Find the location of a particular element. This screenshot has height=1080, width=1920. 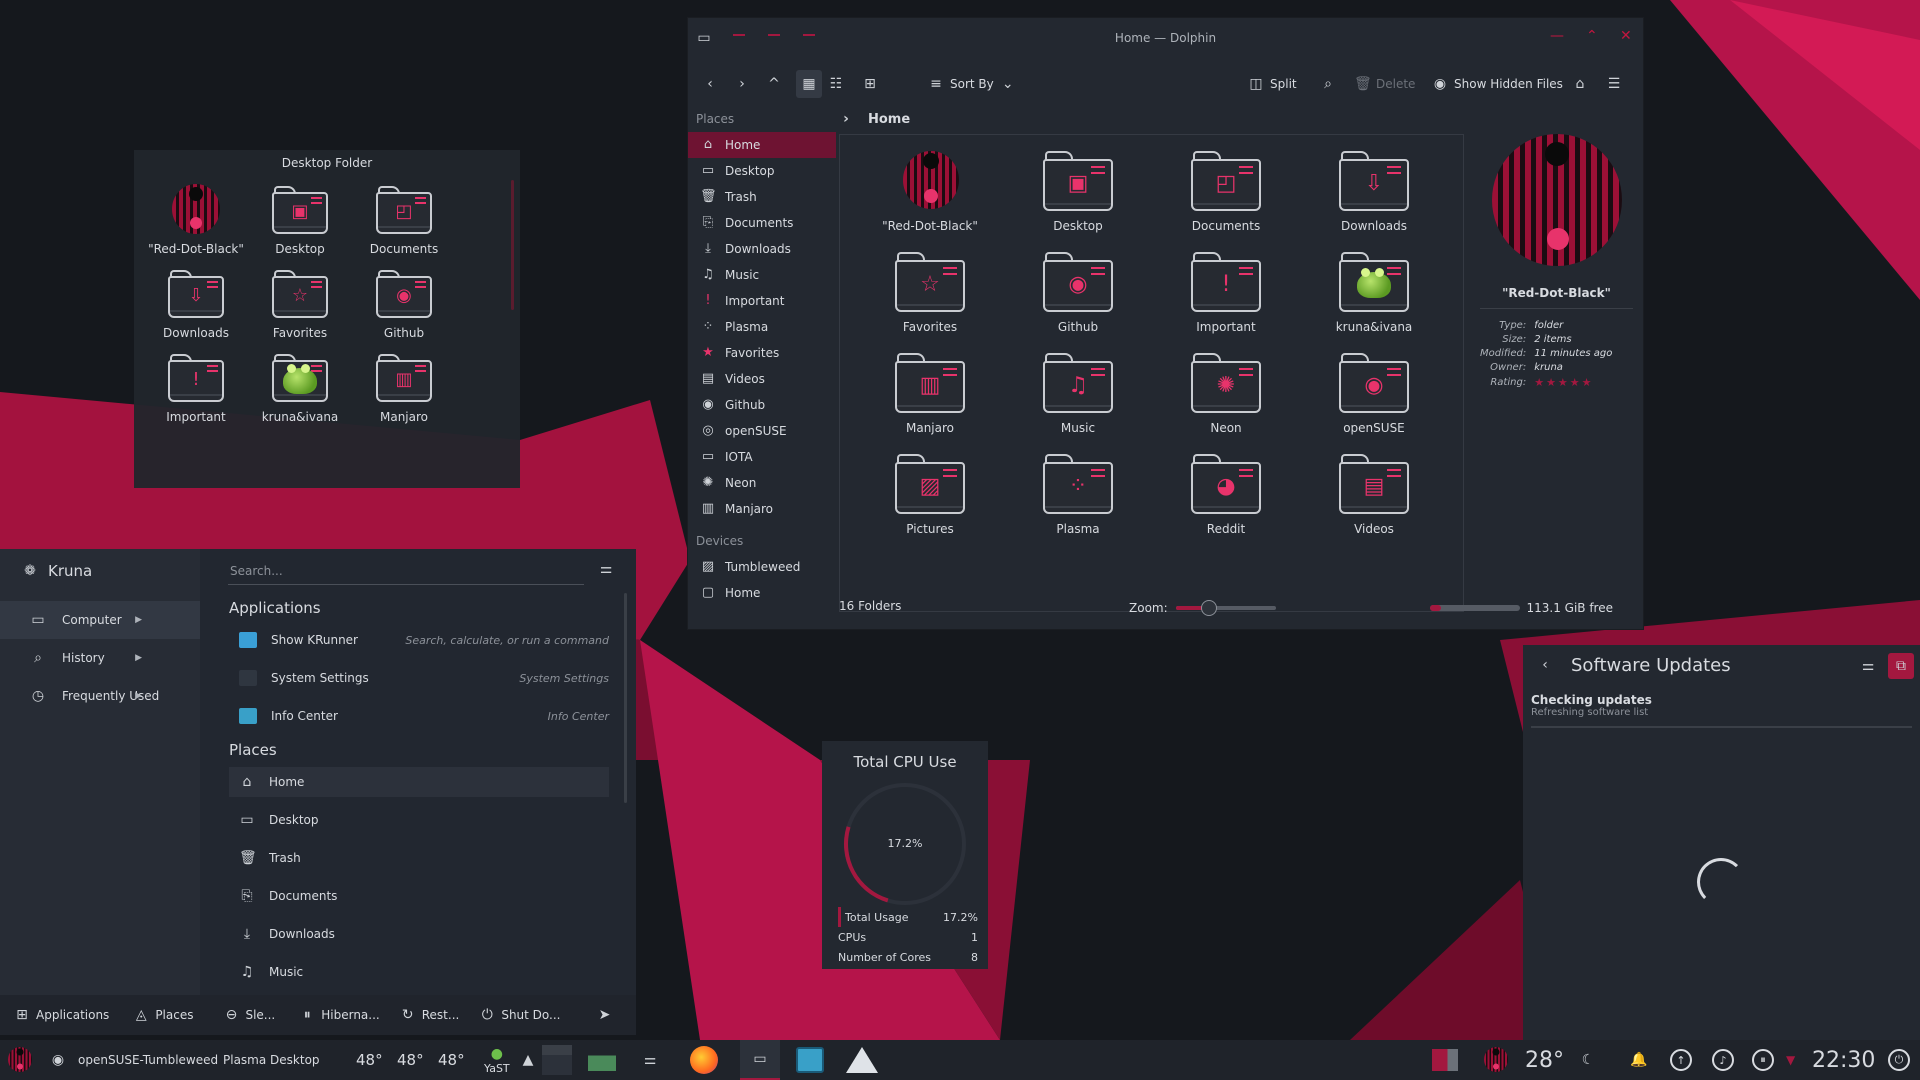

places-item-neon: ✺ Neon is located at coordinates (762, 483).